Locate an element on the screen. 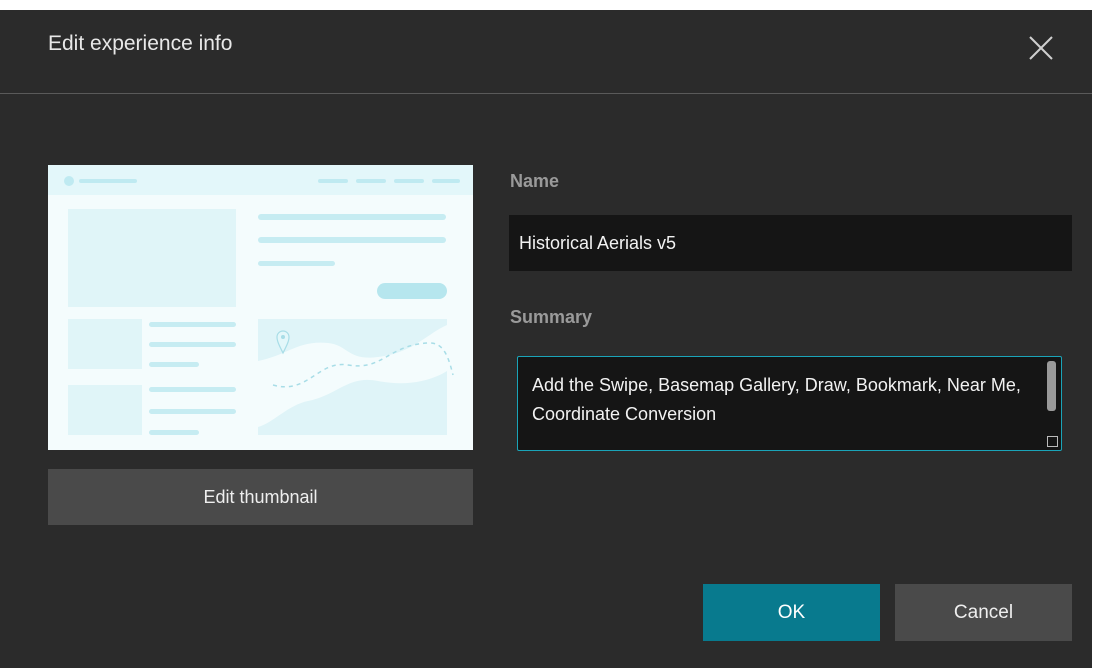  dialog-header: Edit experience info is located at coordinates (546, 52).